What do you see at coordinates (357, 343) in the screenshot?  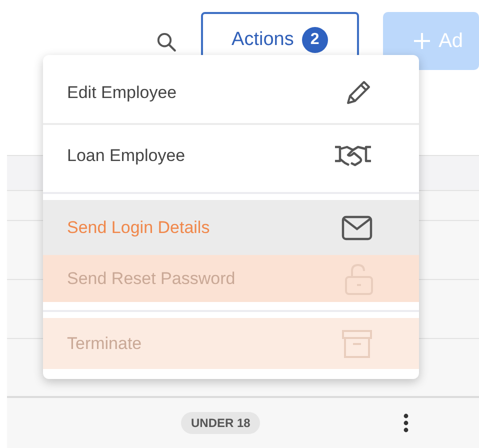 I see `archive-box-icon` at bounding box center [357, 343].